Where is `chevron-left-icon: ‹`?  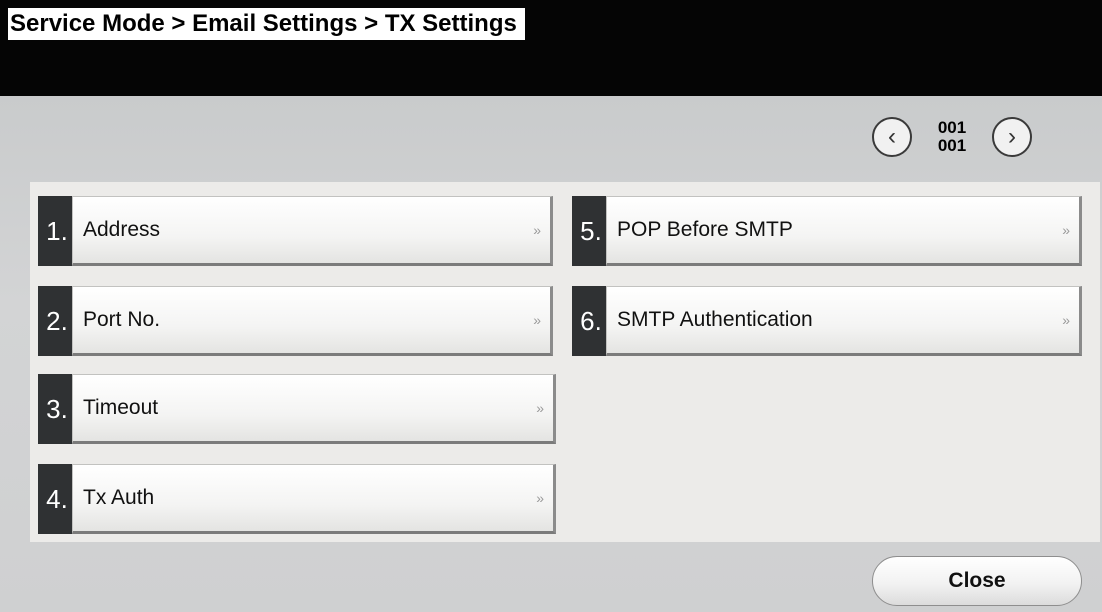
chevron-left-icon: ‹ is located at coordinates (892, 136).